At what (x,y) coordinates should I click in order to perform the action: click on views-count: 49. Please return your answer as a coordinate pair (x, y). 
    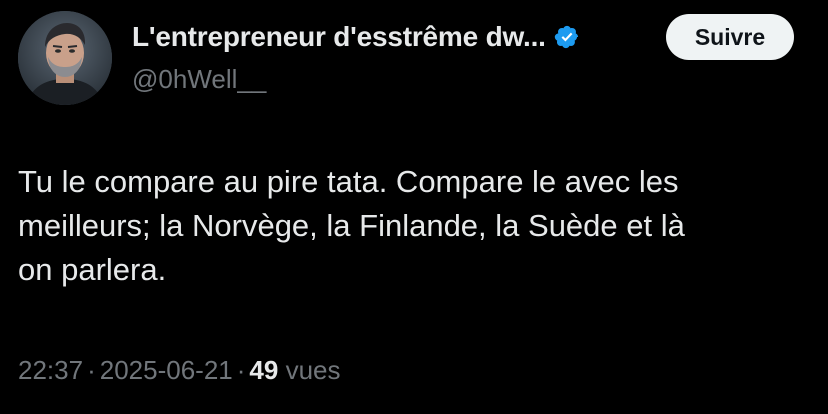
    Looking at the image, I should click on (263, 370).